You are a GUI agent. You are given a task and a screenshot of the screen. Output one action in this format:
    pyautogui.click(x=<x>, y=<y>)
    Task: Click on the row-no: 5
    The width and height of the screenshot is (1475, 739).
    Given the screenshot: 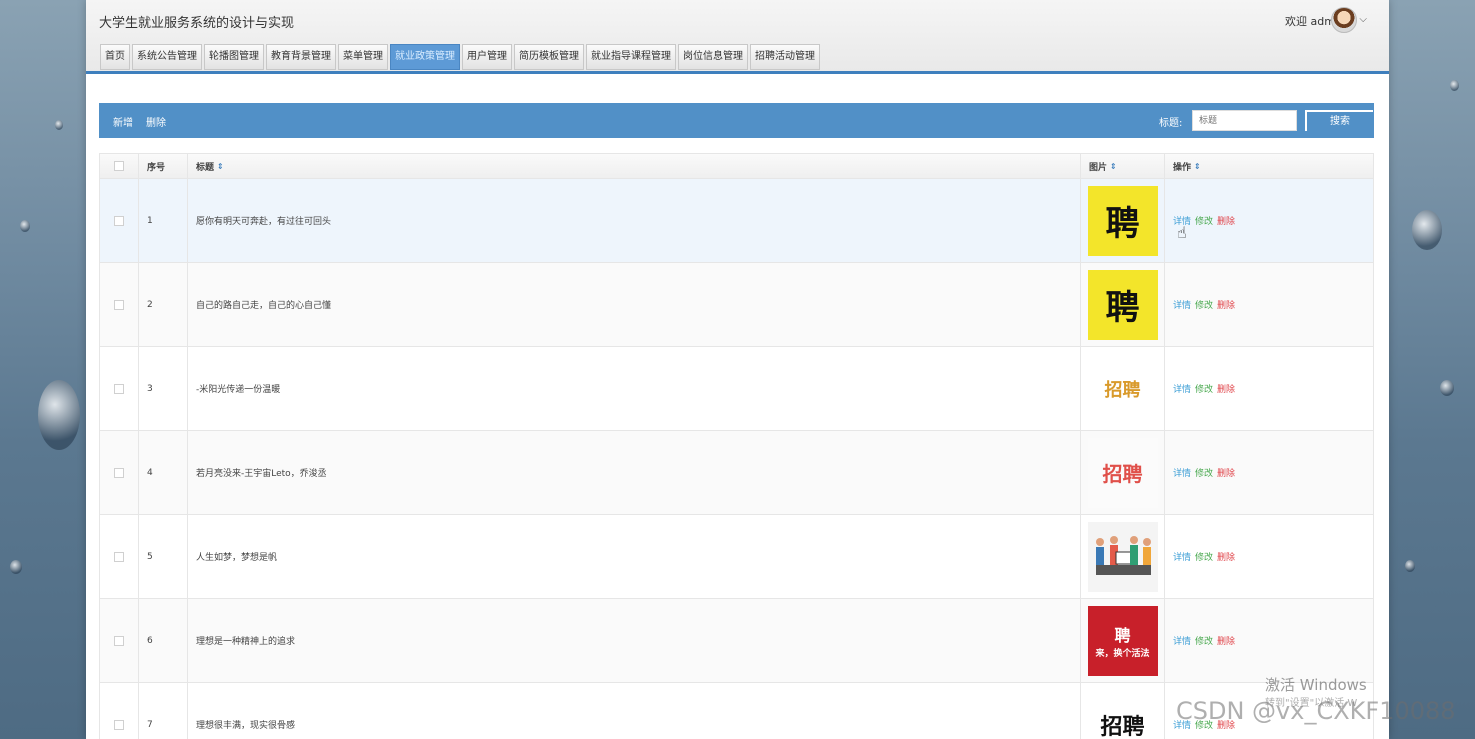 What is the action you would take?
    pyautogui.click(x=163, y=556)
    